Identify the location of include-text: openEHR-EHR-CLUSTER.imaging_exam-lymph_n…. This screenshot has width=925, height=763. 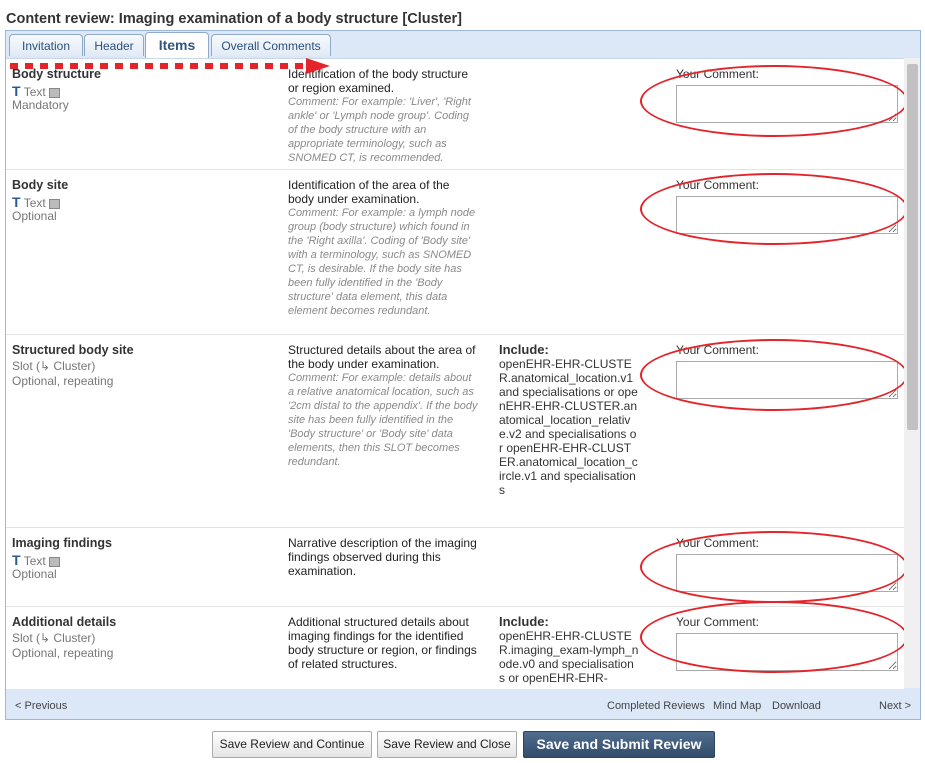
(569, 657).